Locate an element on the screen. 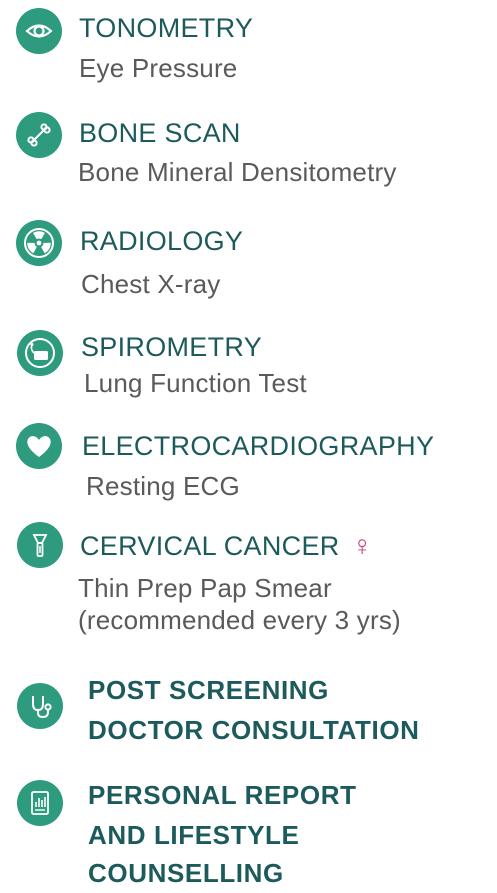 The height and width of the screenshot is (893, 497). radiation-icon is located at coordinates (39, 243).